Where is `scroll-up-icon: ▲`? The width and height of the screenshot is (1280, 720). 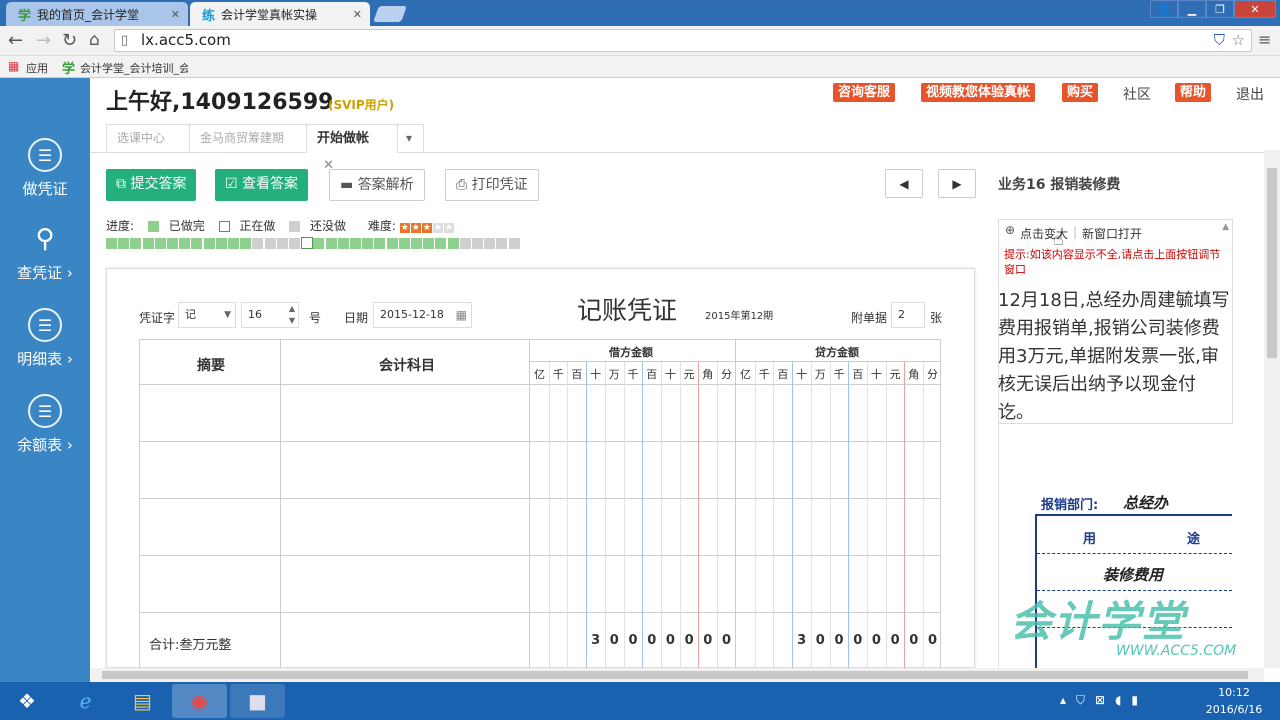 scroll-up-icon: ▲ is located at coordinates (1225, 227).